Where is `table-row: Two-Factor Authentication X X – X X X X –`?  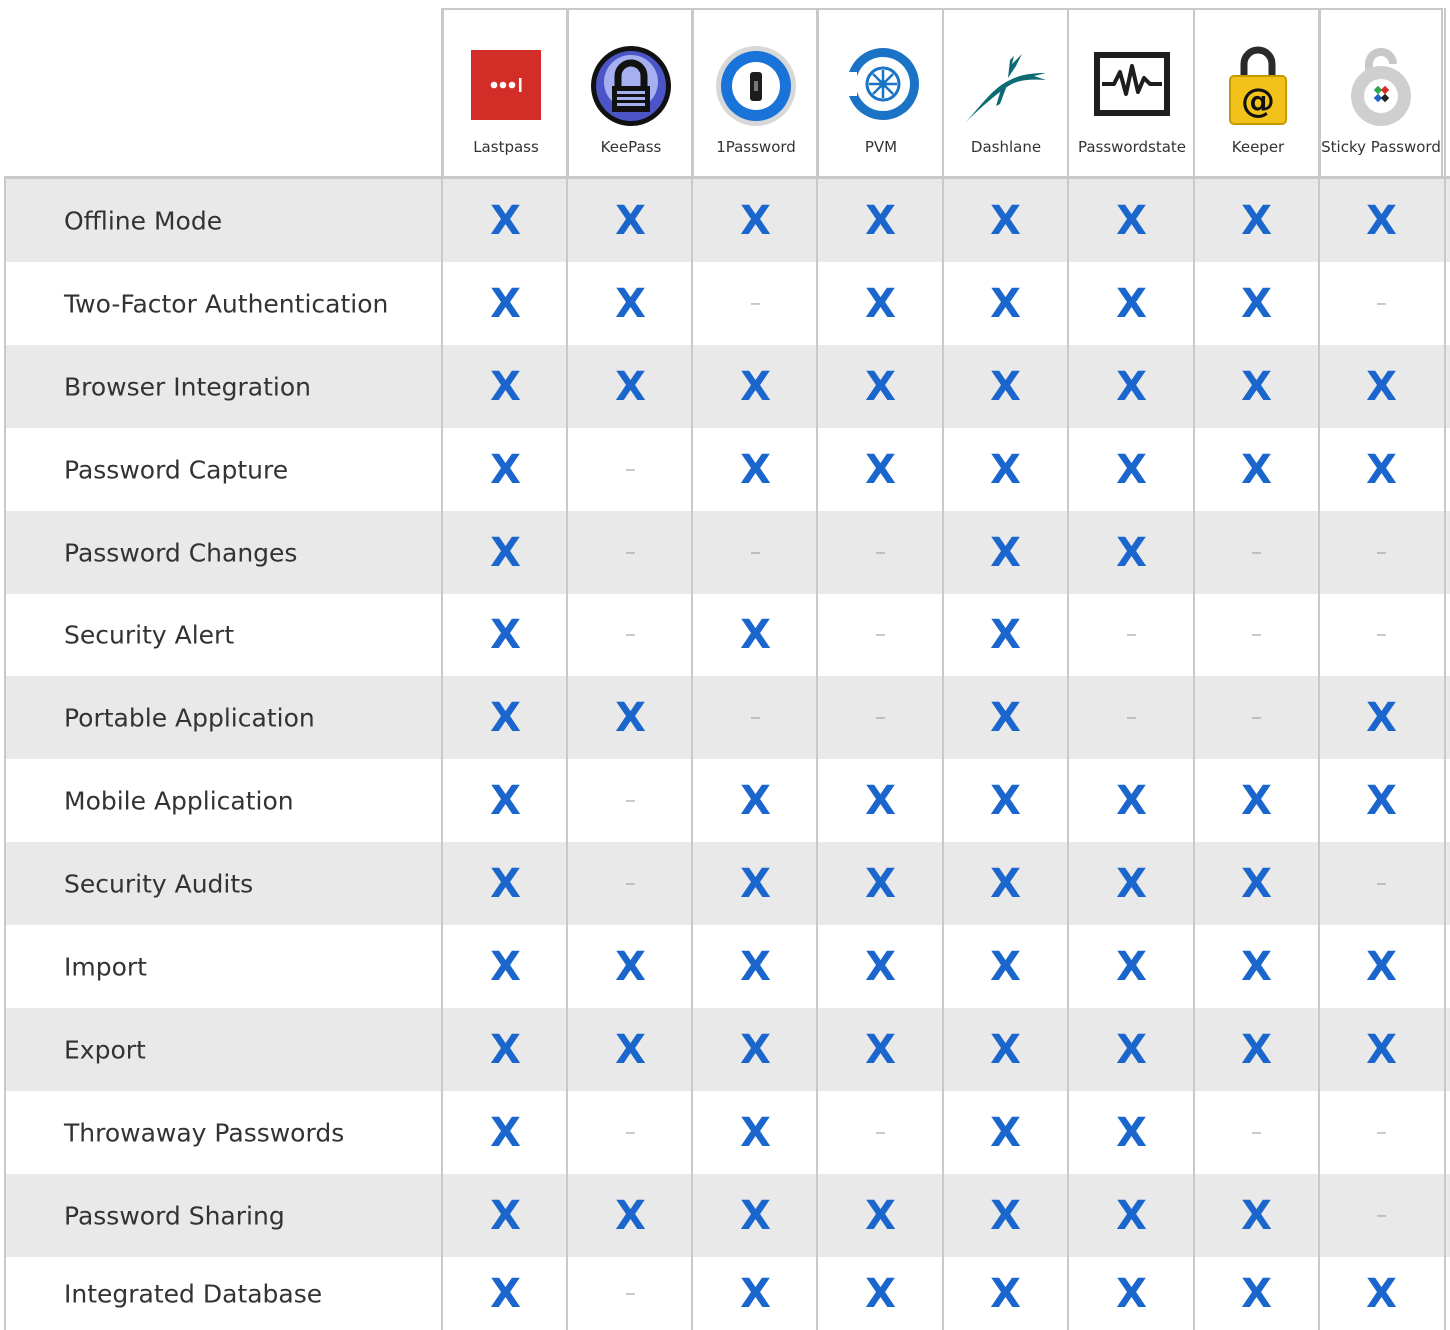 table-row: Two-Factor Authentication X X – X X X X – is located at coordinates (728, 303).